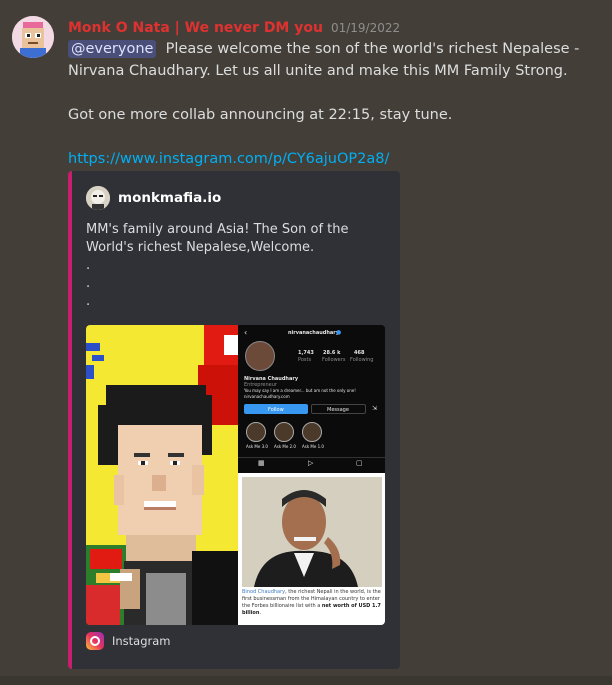  Describe the element at coordinates (141, 641) in the screenshot. I see `embed-footer-text: Instagram` at that location.